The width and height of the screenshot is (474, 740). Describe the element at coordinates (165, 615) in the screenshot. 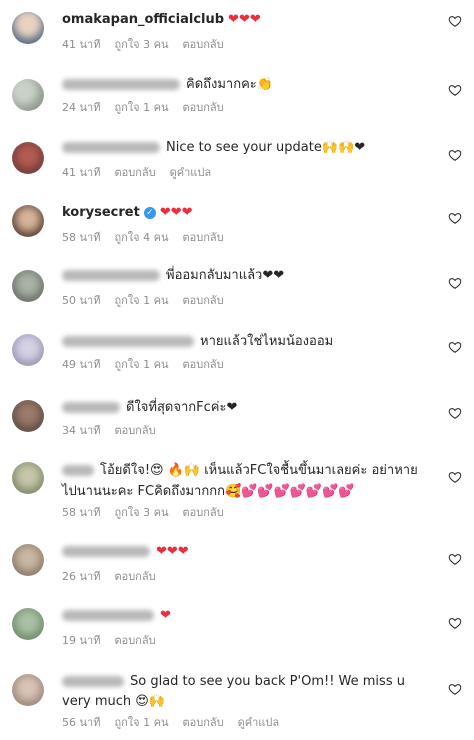

I see `comment-text: ❤` at that location.